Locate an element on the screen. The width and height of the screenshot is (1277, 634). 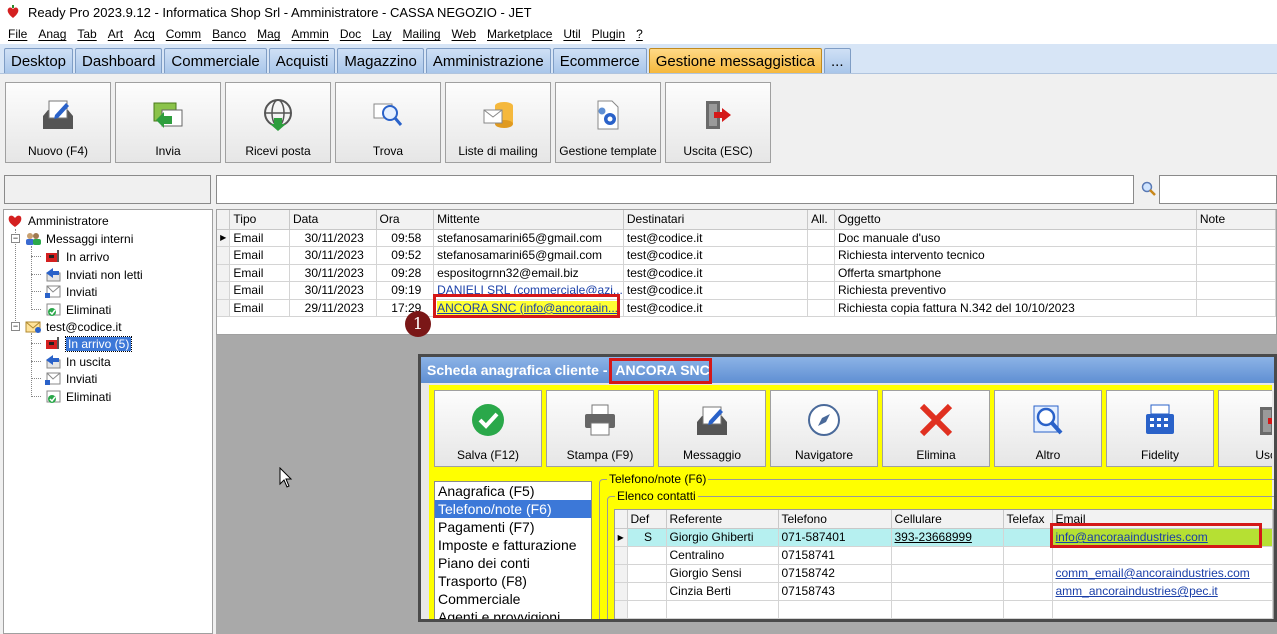
template-manager-button: Gestione template is located at coordinates (608, 122).